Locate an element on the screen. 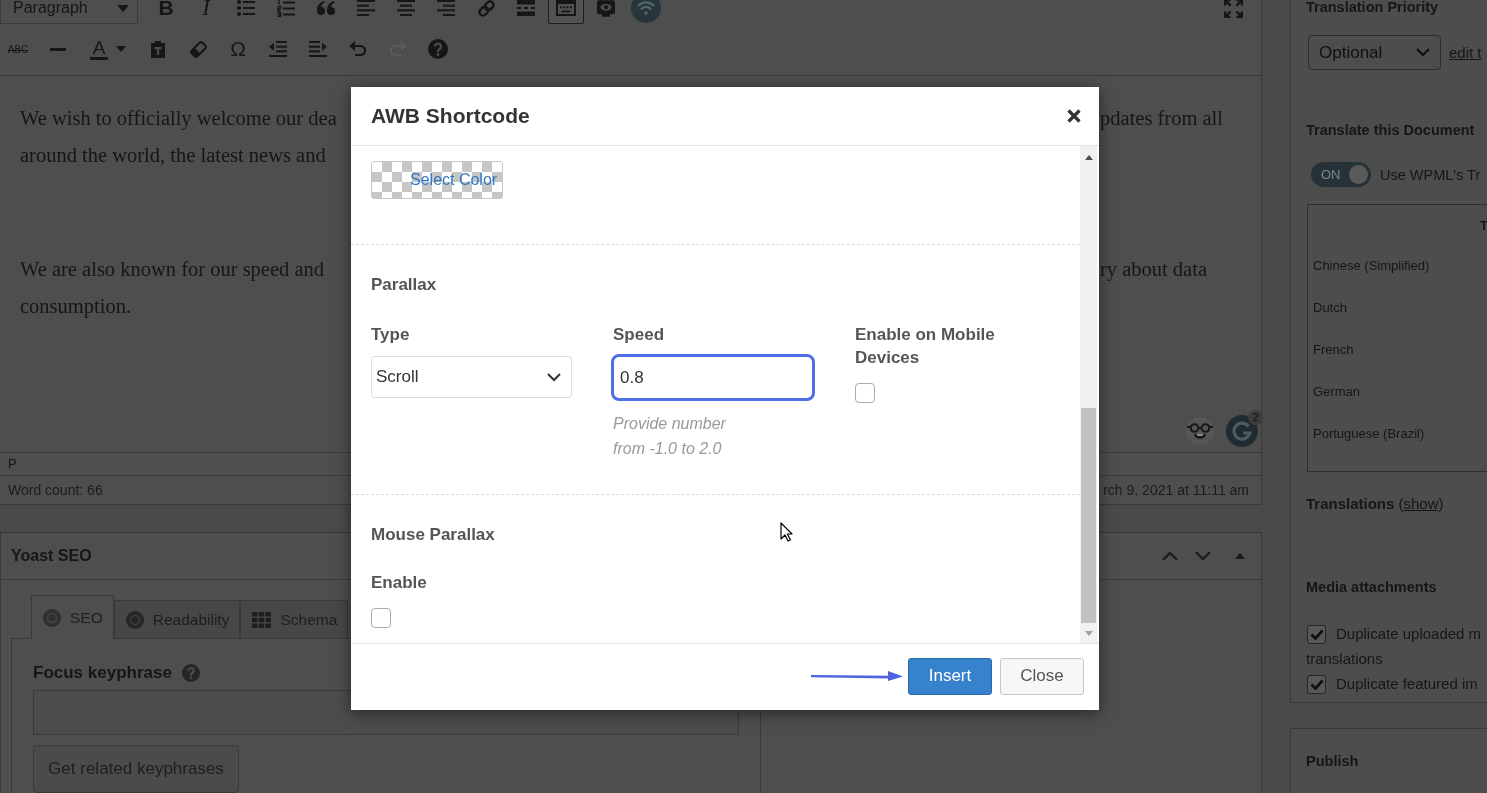 The image size is (1487, 793). bold-button: B is located at coordinates (166, 12).